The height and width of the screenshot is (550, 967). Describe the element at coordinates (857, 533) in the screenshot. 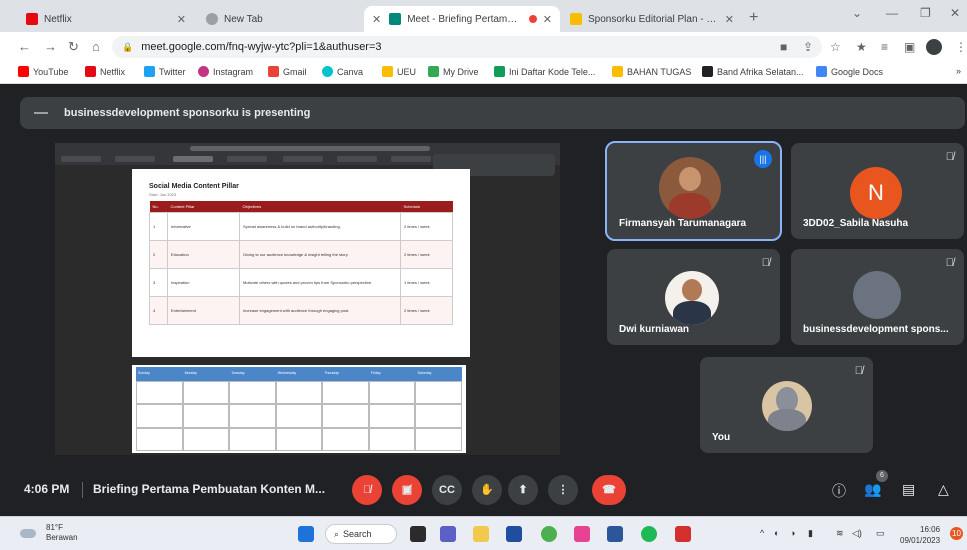

I see `volume-icon: ◁)` at that location.